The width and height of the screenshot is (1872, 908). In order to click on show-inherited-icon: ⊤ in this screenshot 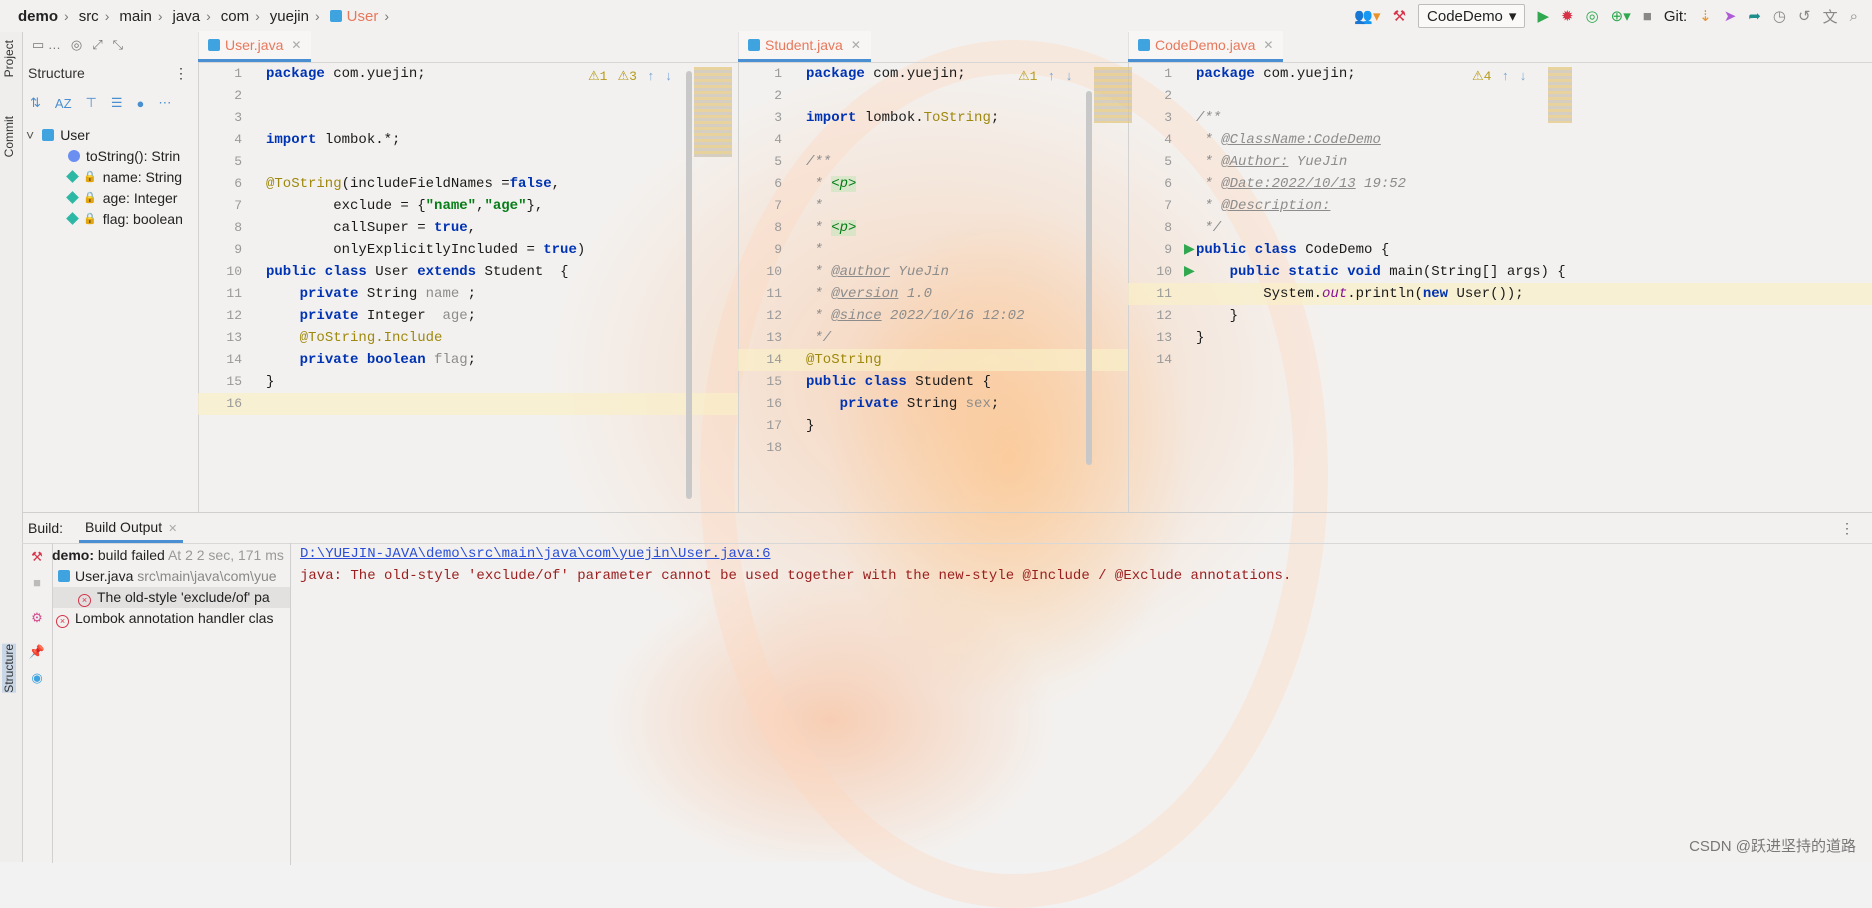, I will do `click(91, 103)`.